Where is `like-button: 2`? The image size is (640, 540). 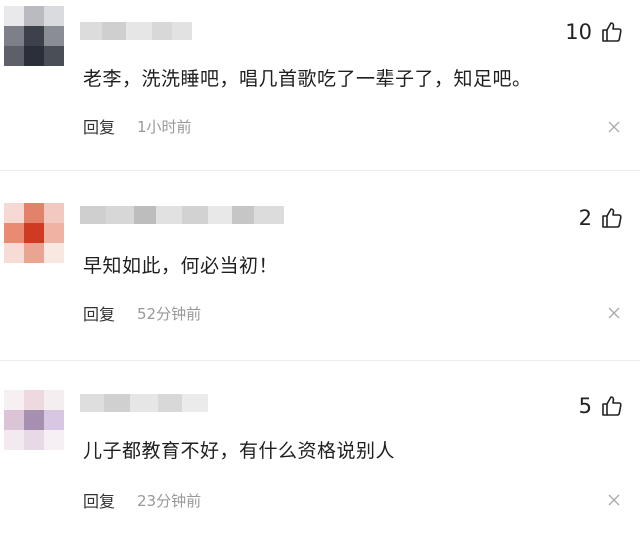
like-button: 2 is located at coordinates (601, 218).